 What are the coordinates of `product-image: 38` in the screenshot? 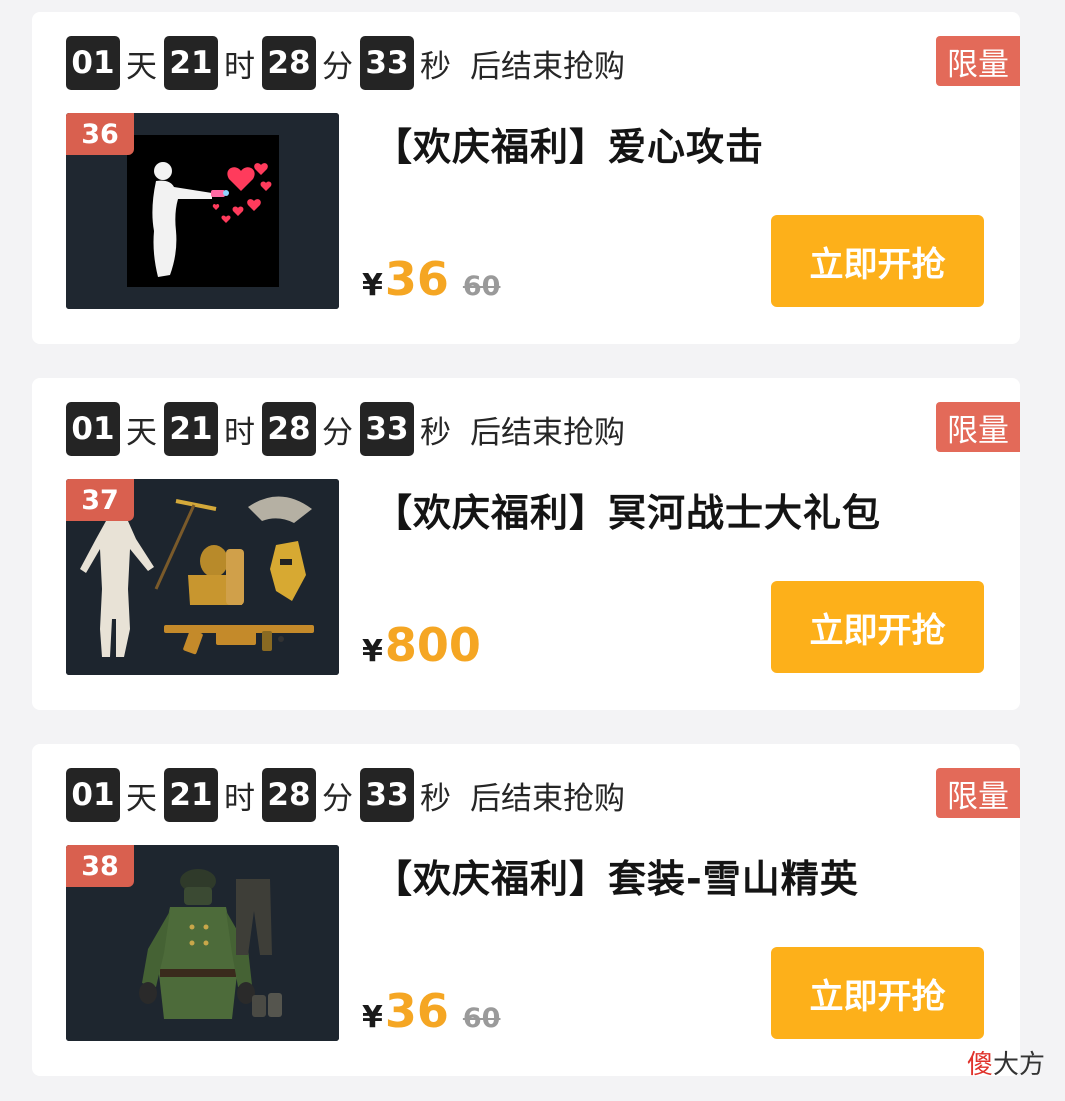 It's located at (202, 943).